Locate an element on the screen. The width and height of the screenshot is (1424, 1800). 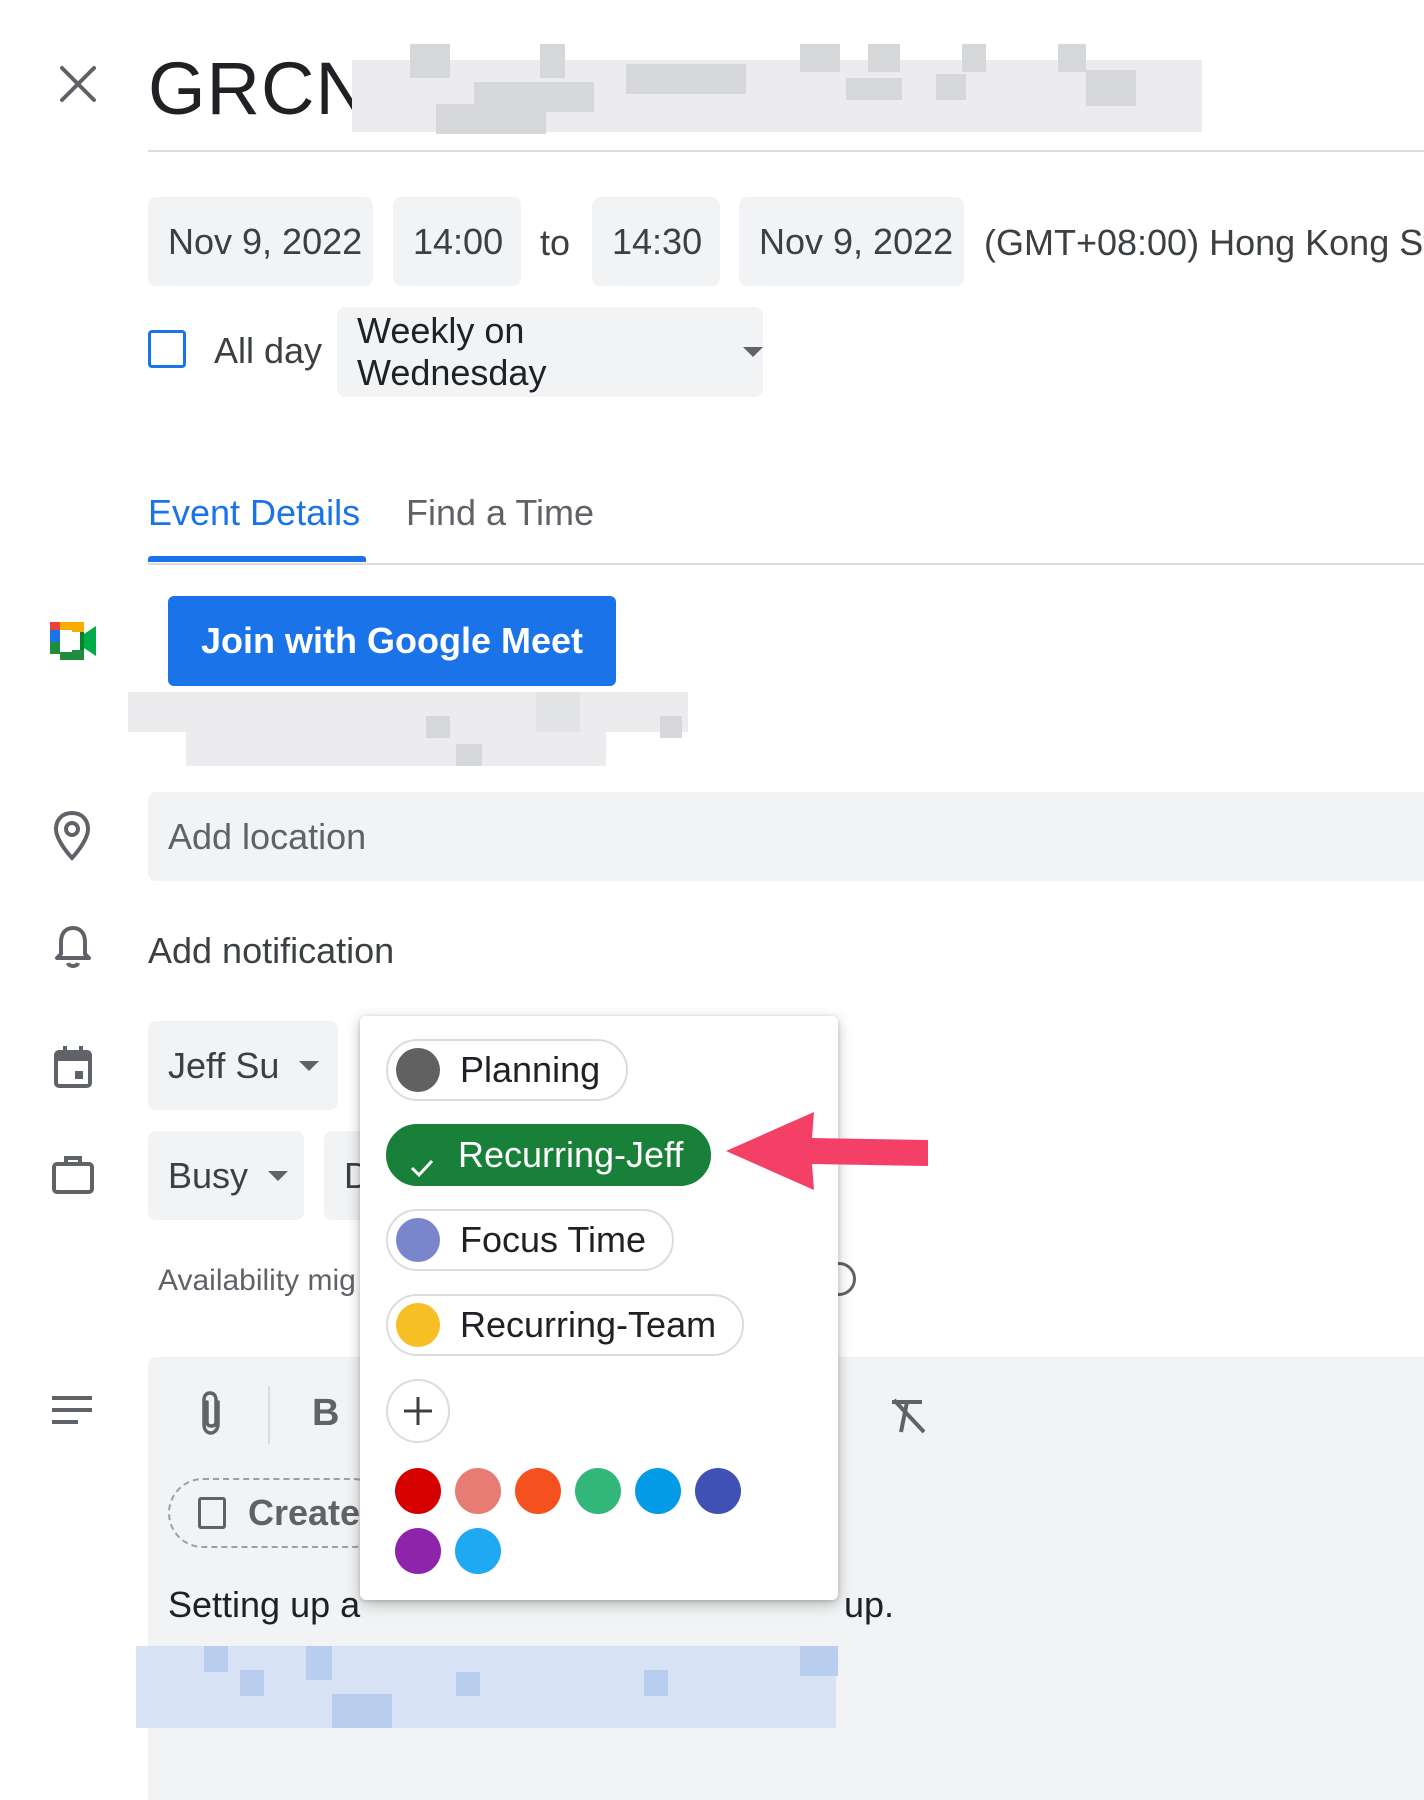
event-title: GRCN is located at coordinates (259, 88).